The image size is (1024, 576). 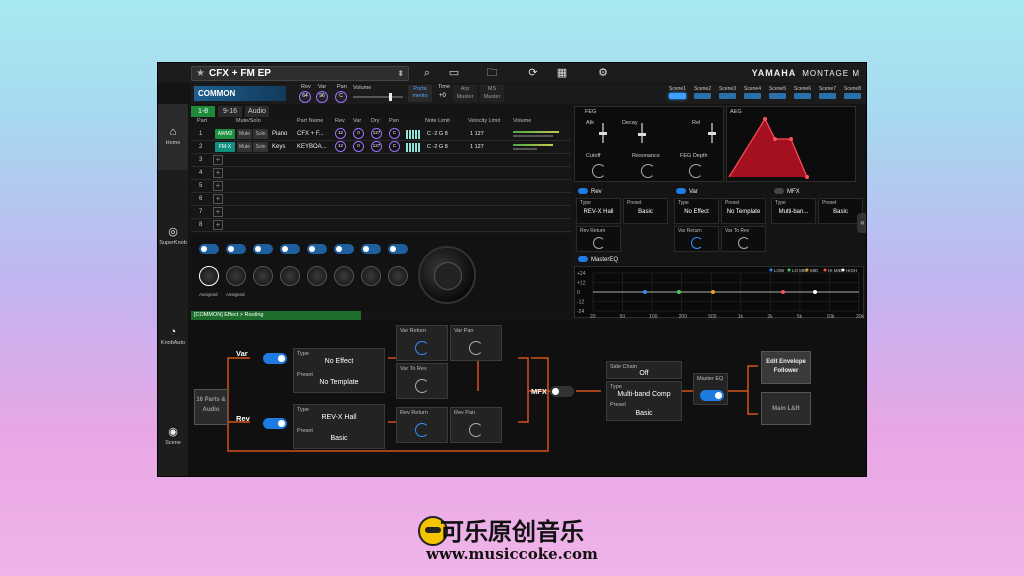 What do you see at coordinates (200, 73) in the screenshot?
I see `star-icon: ★` at bounding box center [200, 73].